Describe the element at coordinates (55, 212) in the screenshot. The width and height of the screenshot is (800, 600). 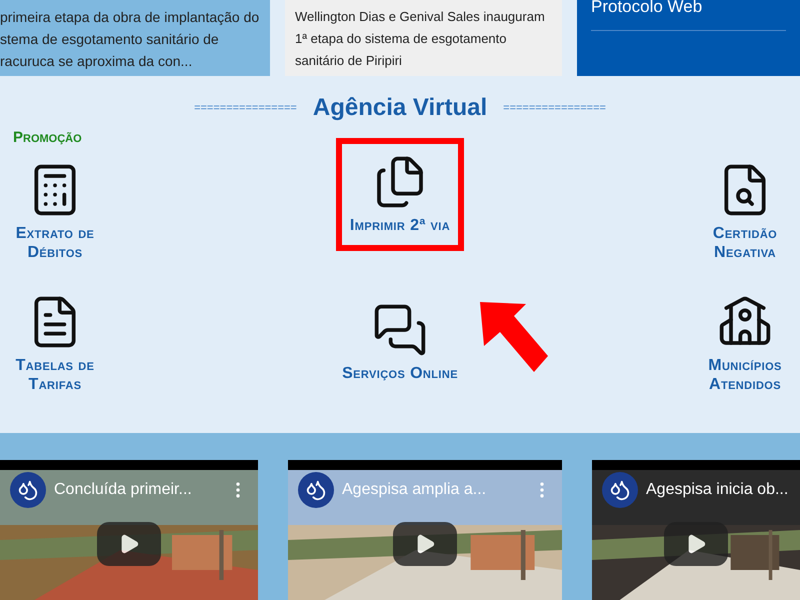
I see `service-link: Extrato de Débitos` at that location.